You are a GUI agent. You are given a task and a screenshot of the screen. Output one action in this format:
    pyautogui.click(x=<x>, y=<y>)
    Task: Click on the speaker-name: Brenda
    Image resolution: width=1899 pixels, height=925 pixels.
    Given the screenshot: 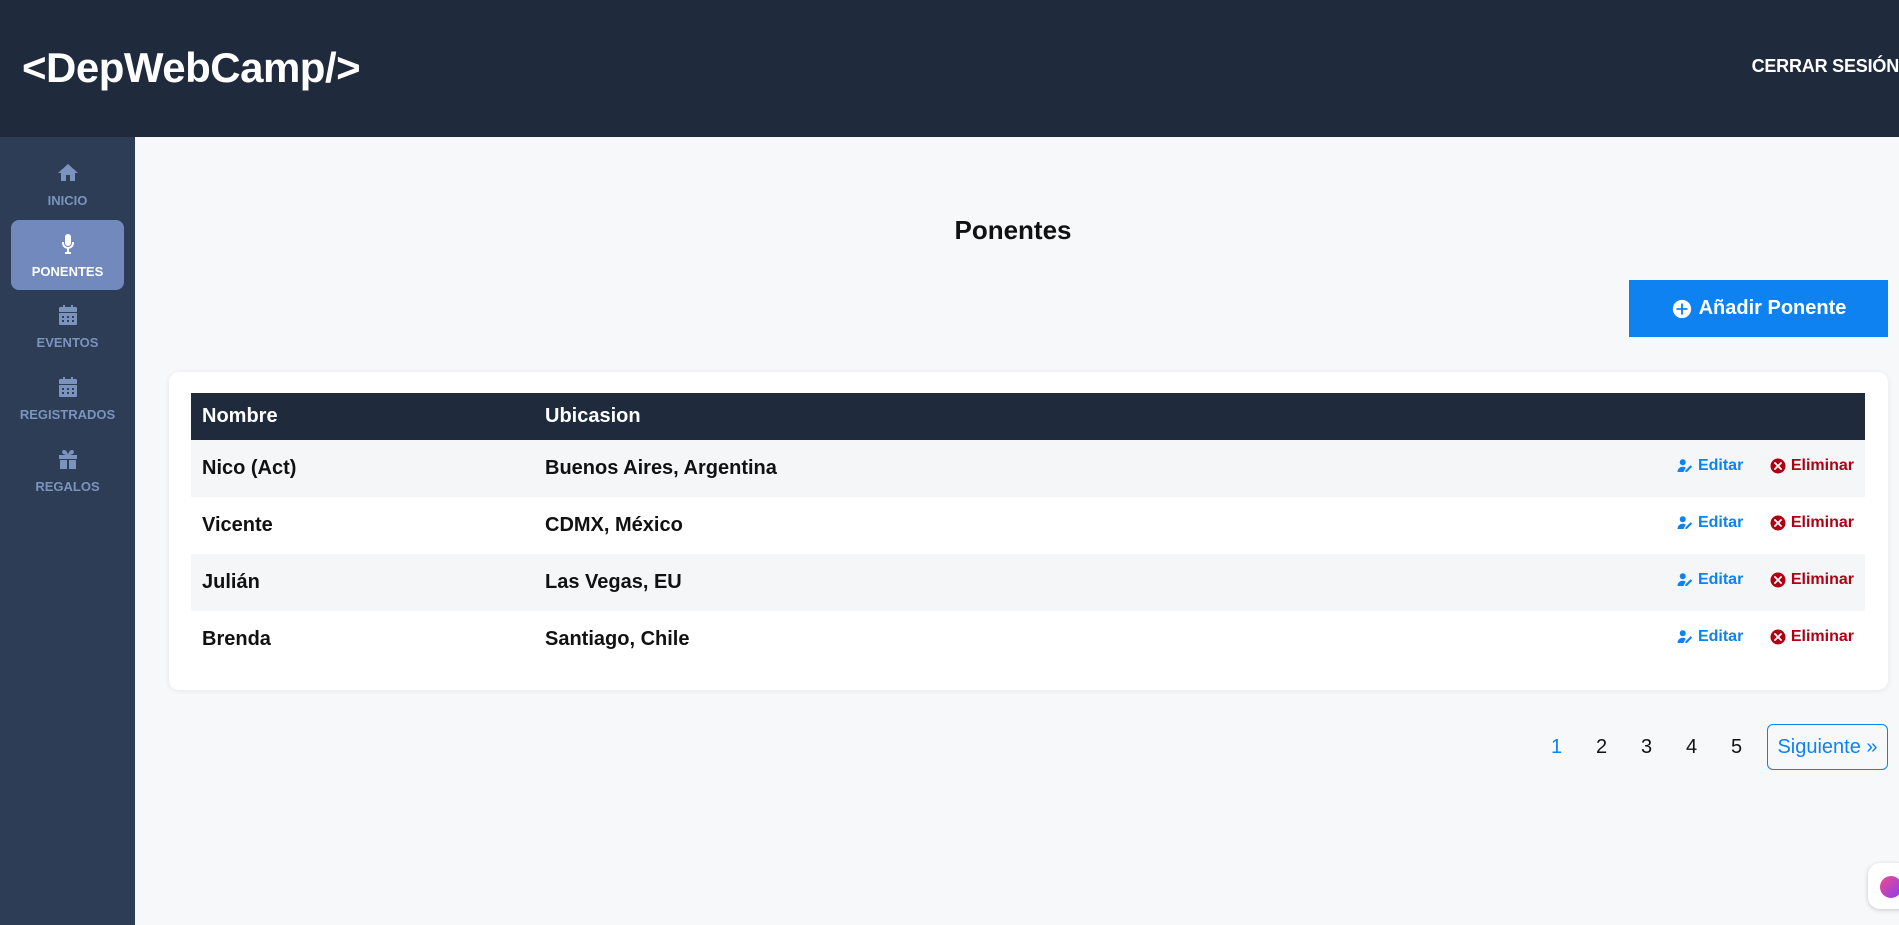 What is the action you would take?
    pyautogui.click(x=236, y=639)
    